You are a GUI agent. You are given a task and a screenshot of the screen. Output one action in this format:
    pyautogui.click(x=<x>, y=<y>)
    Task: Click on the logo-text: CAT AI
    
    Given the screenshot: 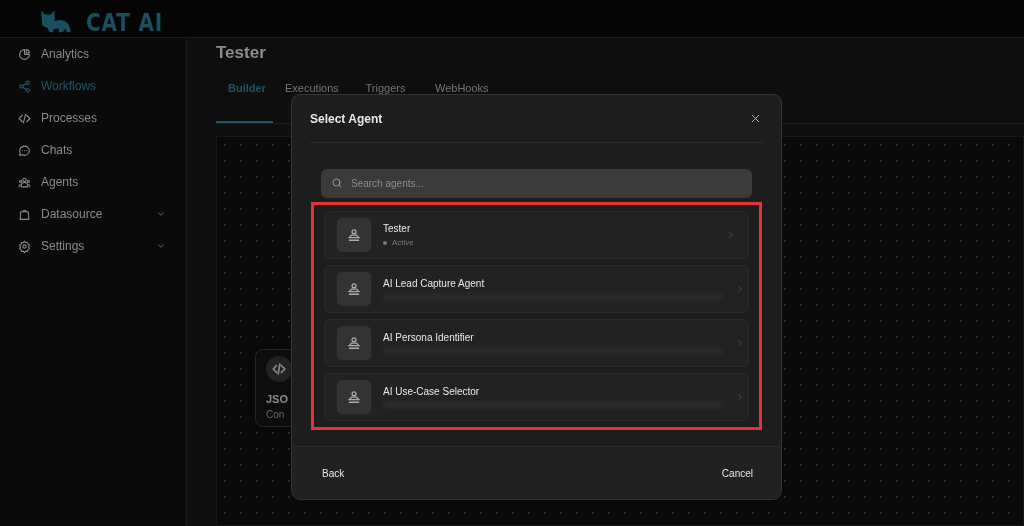 What is the action you would take?
    pyautogui.click(x=124, y=23)
    